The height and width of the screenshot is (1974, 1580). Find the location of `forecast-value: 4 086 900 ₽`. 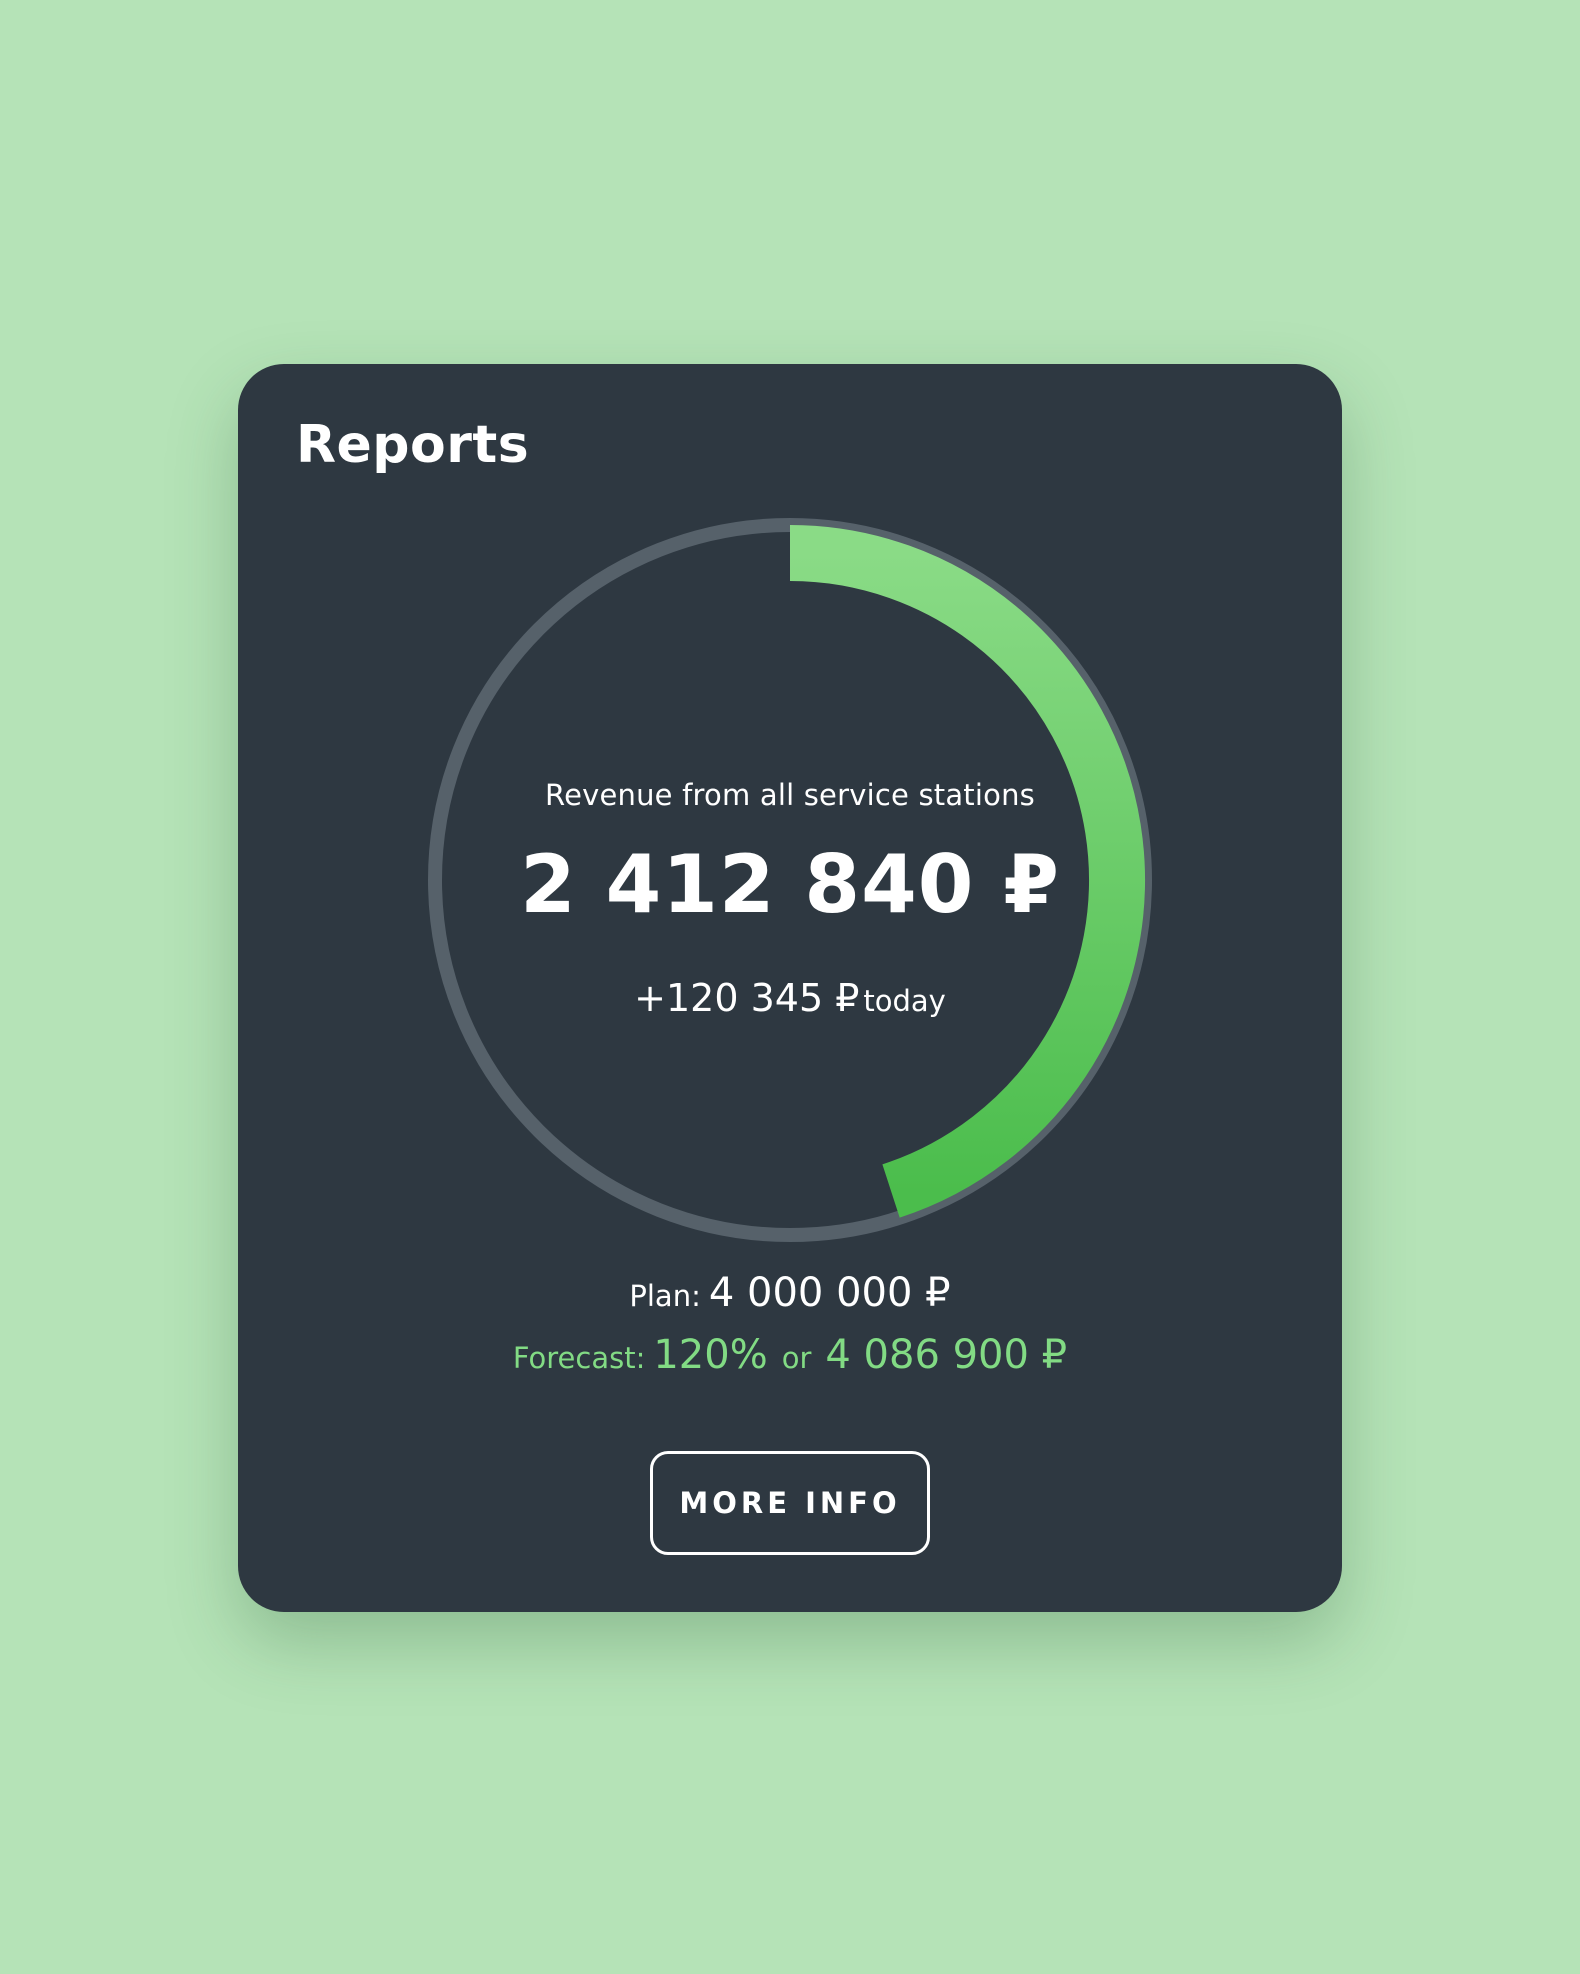

forecast-value: 4 086 900 ₽ is located at coordinates (946, 1355).